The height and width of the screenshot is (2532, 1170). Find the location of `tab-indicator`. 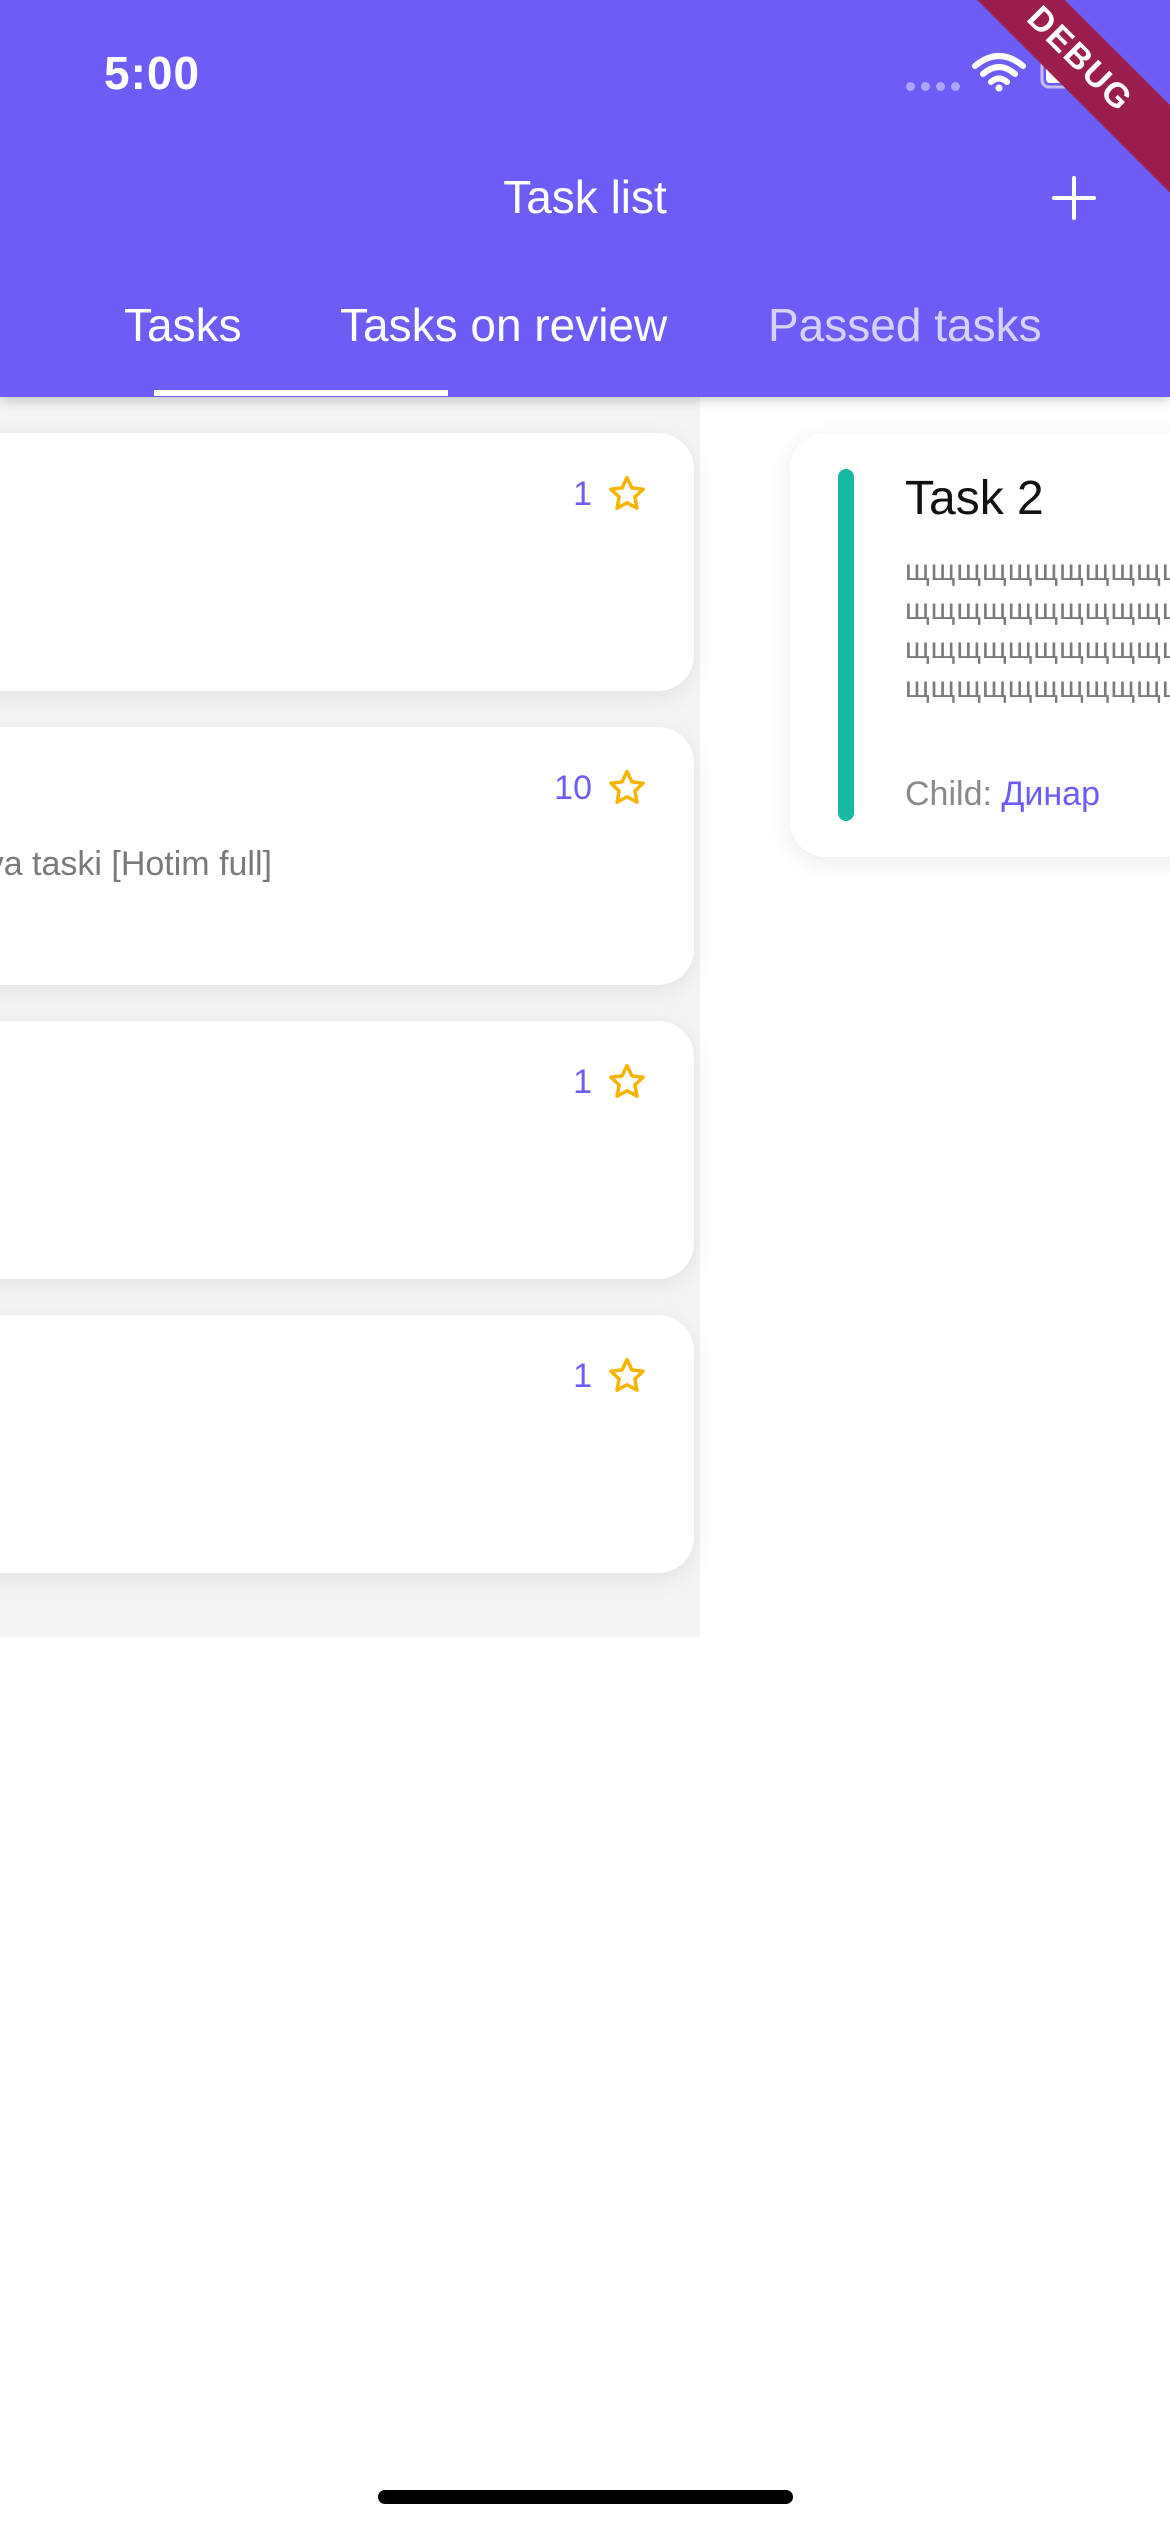

tab-indicator is located at coordinates (301, 393).